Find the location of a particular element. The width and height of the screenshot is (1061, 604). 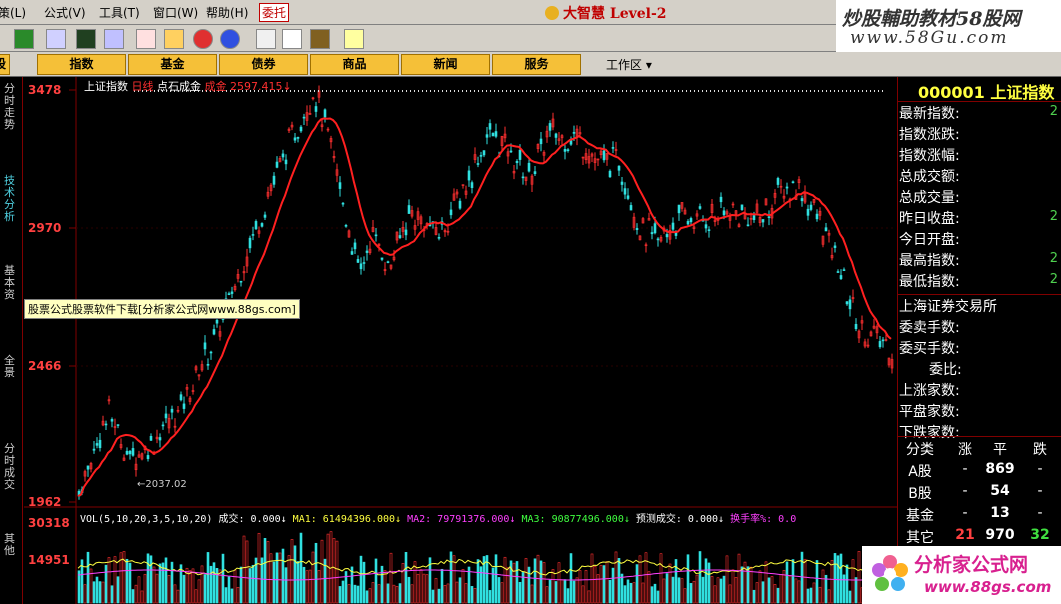

tab-commodity: 商品 is located at coordinates (354, 64).